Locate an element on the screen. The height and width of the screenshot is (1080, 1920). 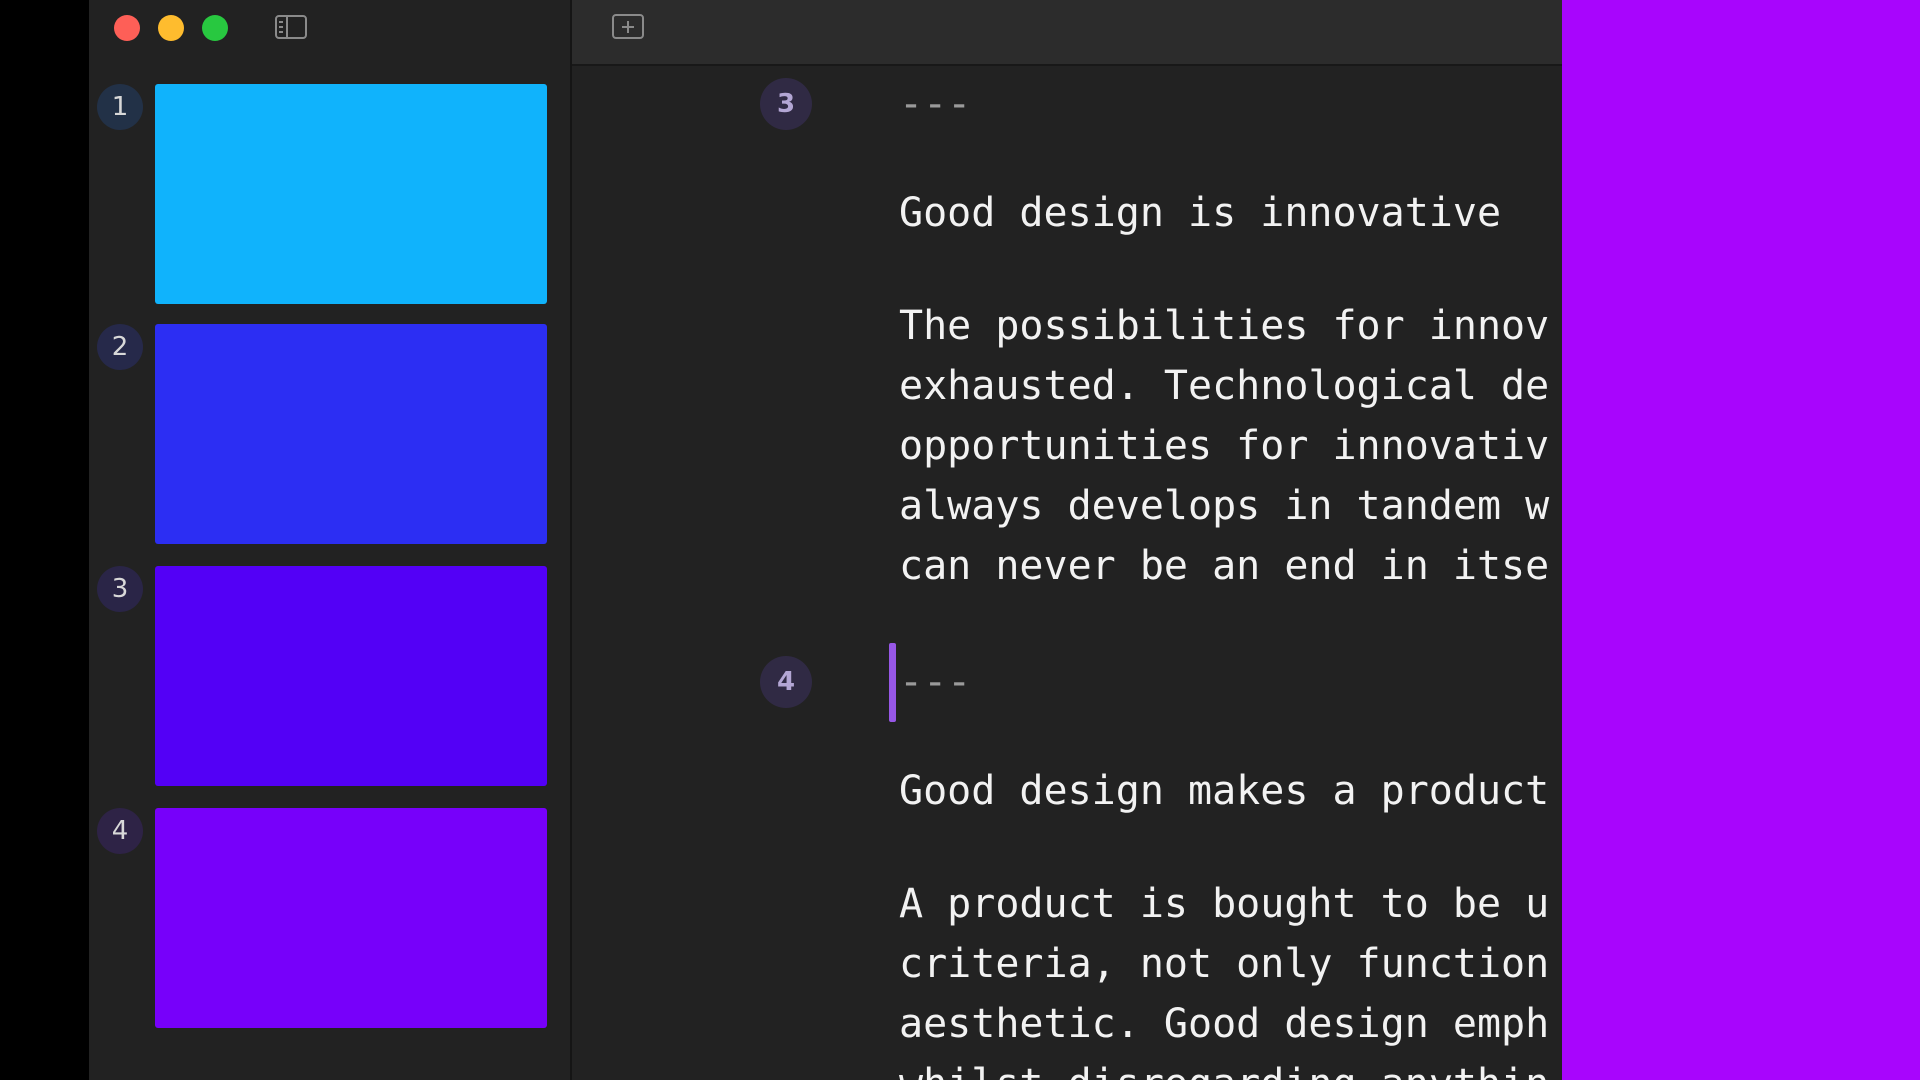
slide-heading: Good design makes a product is located at coordinates (1224, 791).